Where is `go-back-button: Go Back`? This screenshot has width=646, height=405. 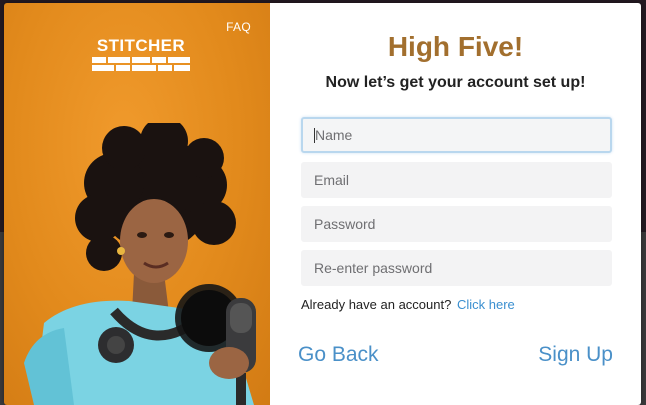 go-back-button: Go Back is located at coordinates (338, 355).